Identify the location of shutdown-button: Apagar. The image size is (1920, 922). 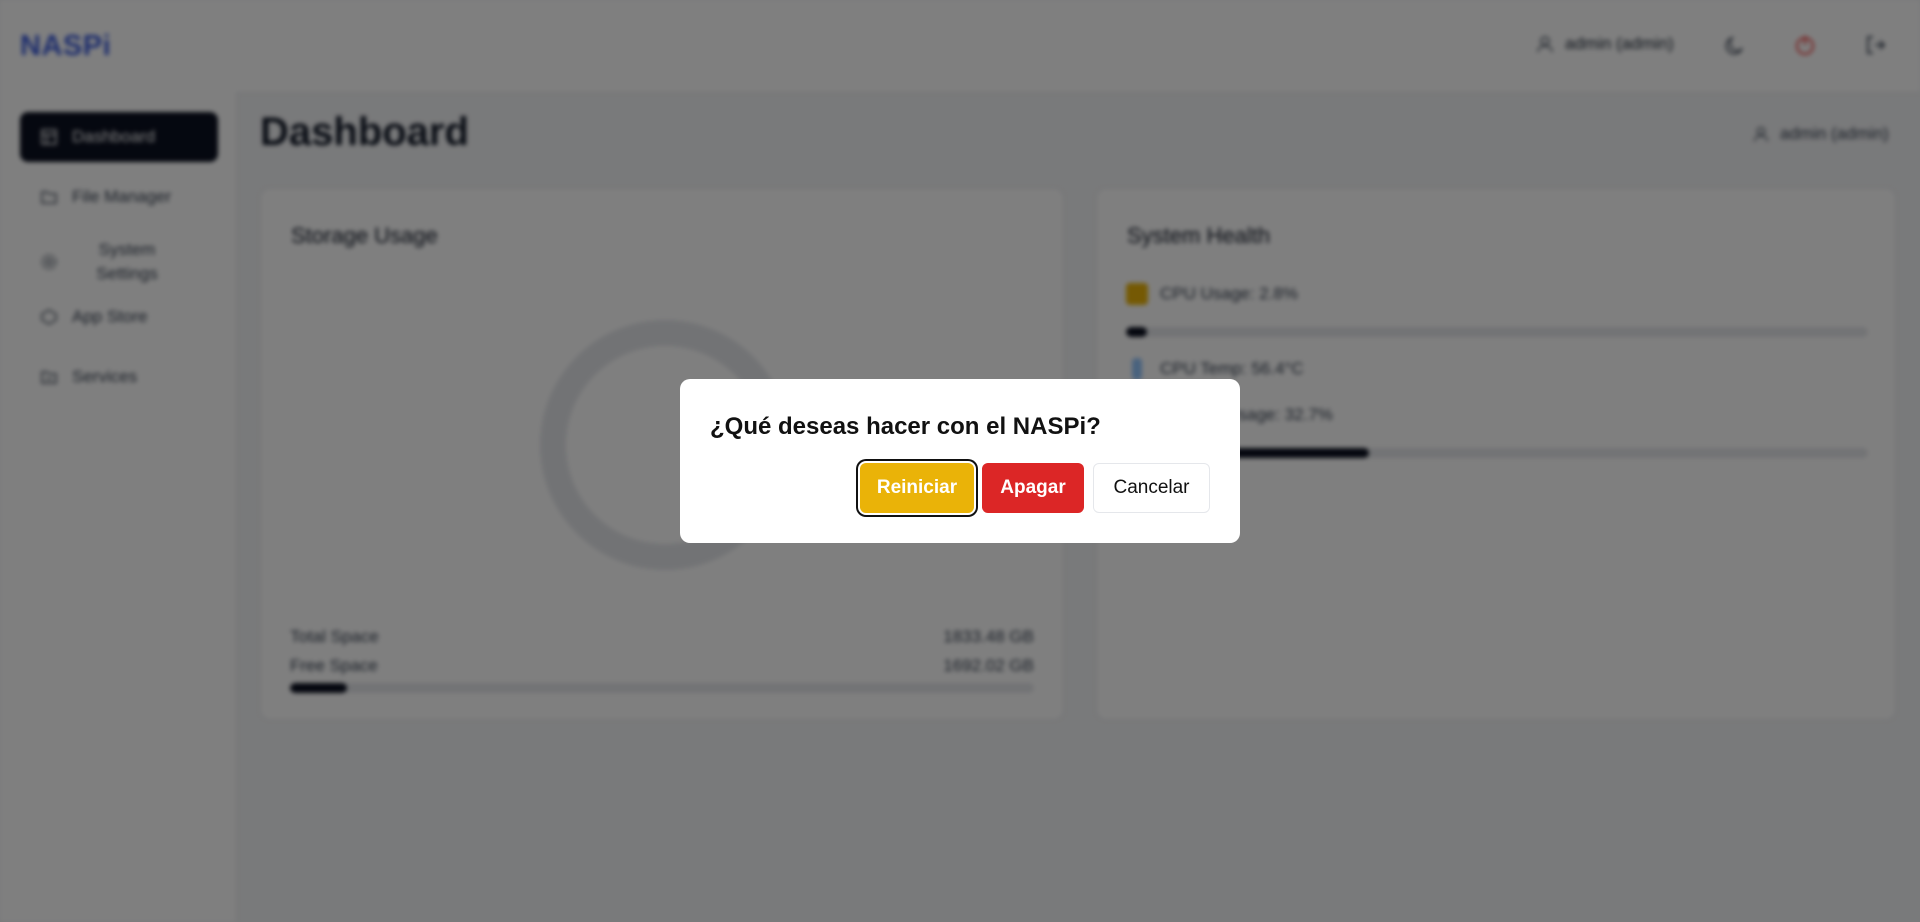
(1033, 488).